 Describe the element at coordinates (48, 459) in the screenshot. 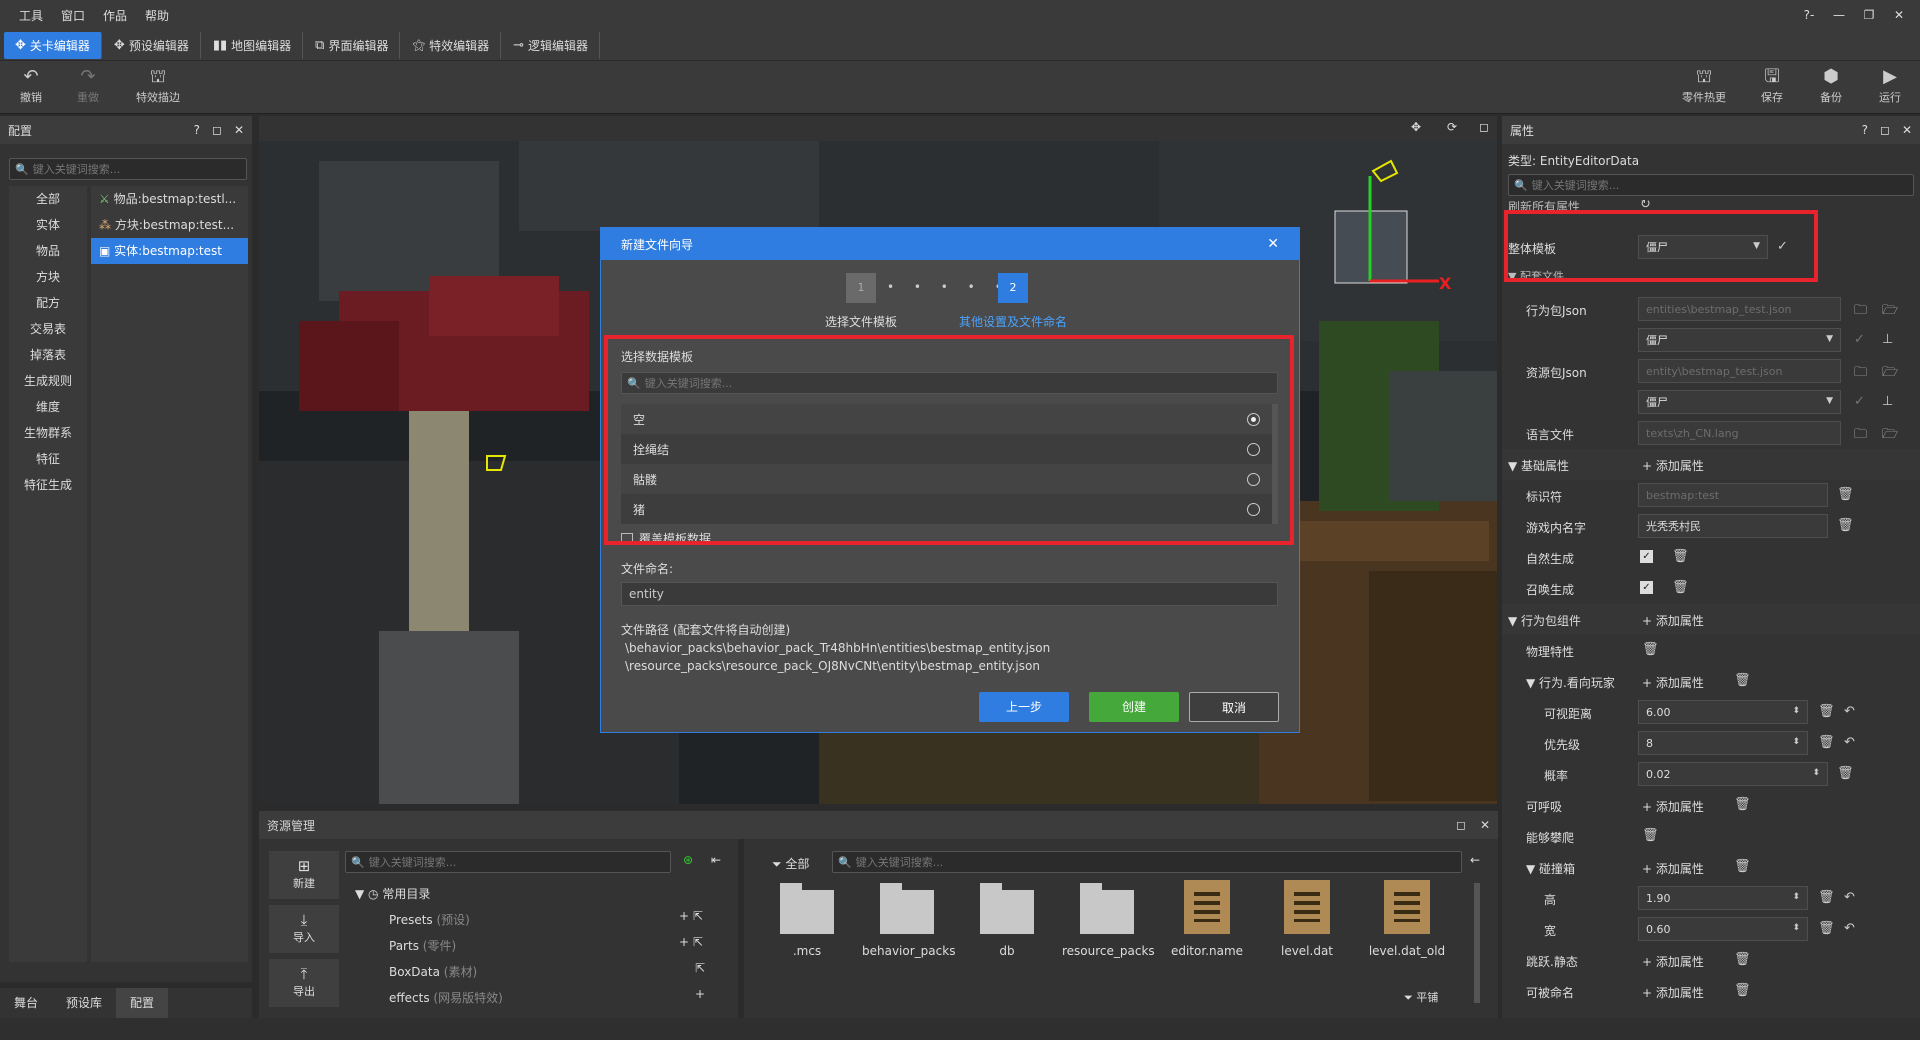

I see `category-feature: 特征` at that location.